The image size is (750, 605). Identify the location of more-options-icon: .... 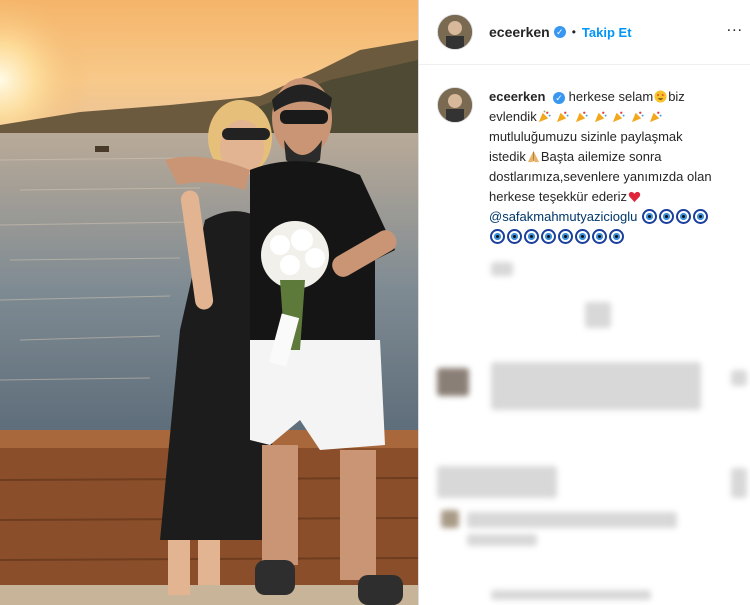
(735, 27).